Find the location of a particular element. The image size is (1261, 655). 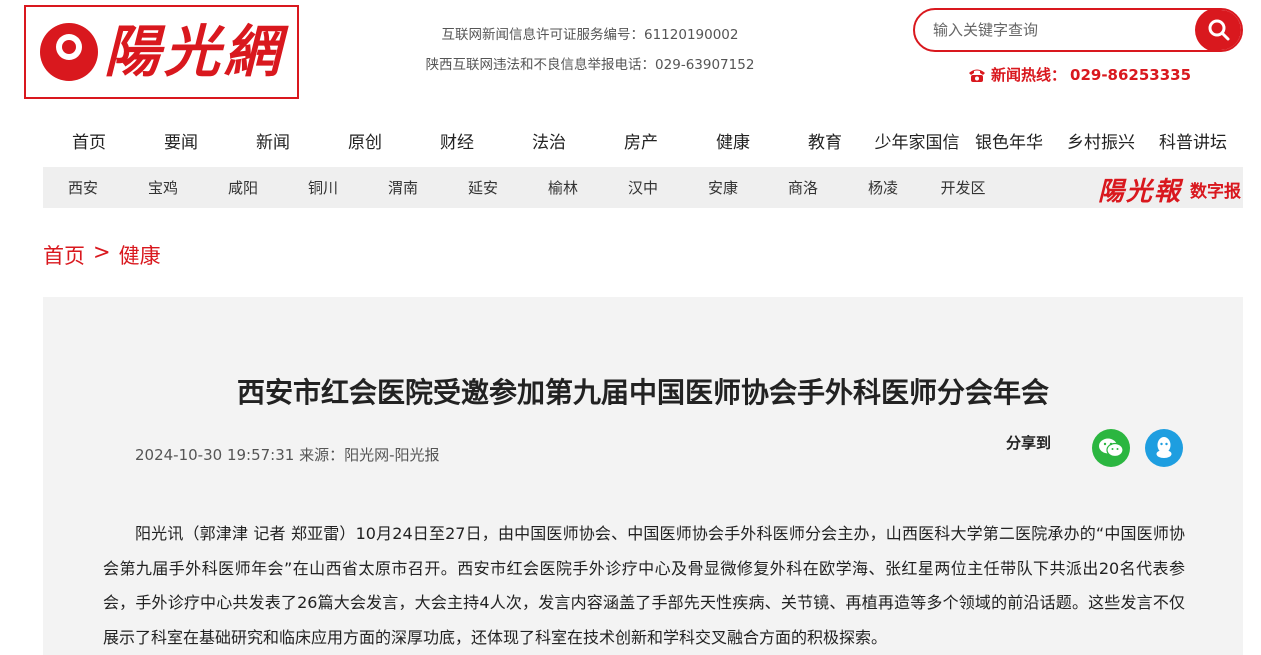

region-nav-item: 渭南 is located at coordinates (403, 187).